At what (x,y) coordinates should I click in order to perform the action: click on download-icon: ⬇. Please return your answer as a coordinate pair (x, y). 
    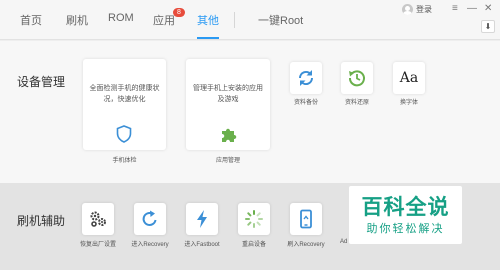
    Looking at the image, I should click on (488, 26).